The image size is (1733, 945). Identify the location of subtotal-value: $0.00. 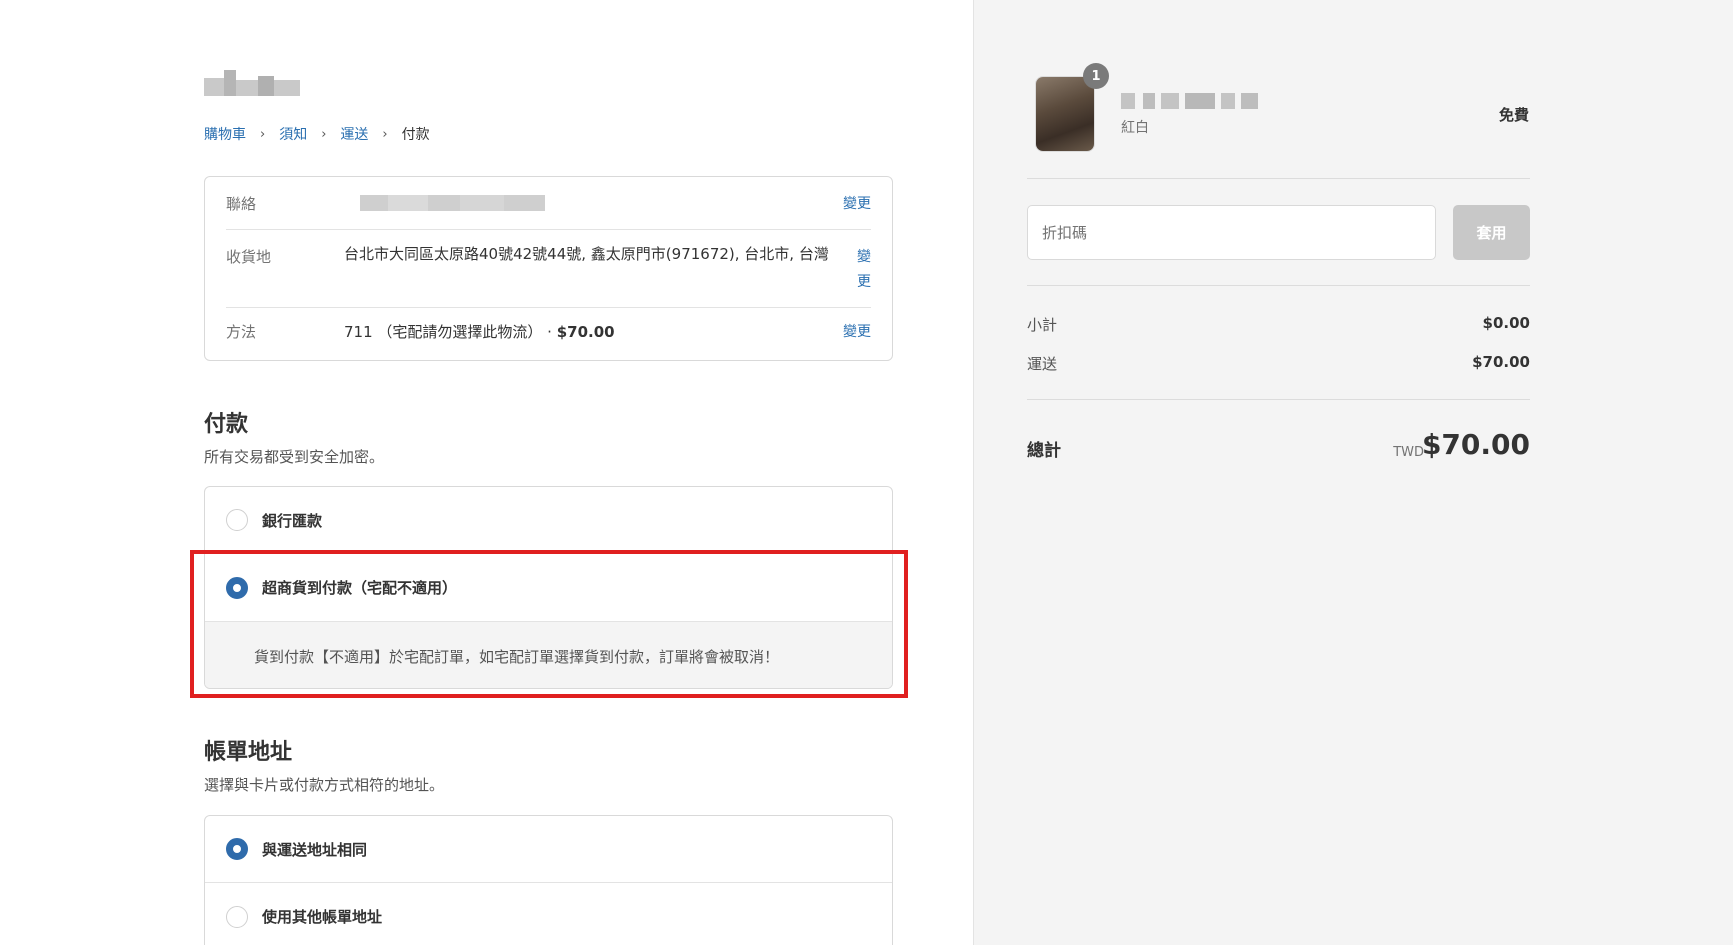
(1506, 323).